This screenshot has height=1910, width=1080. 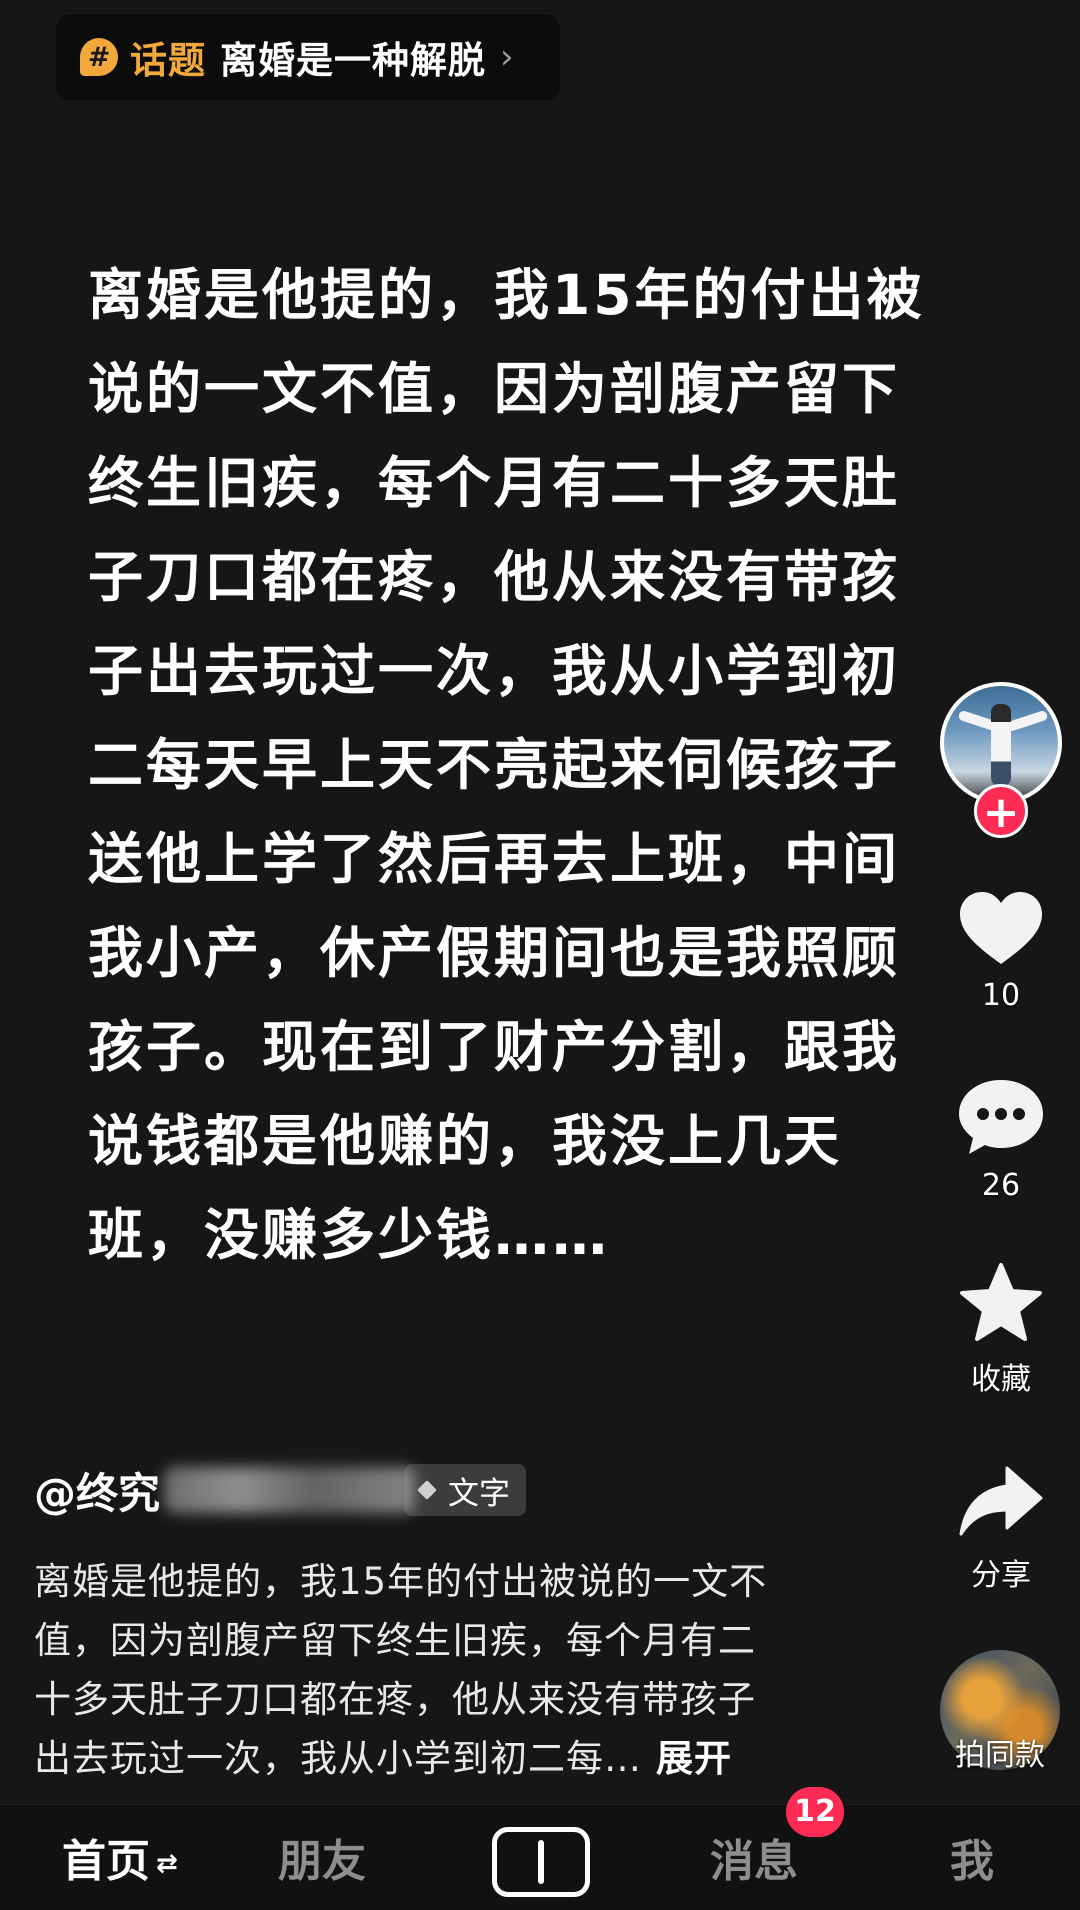 I want to click on avatar-figure-arm, so click(x=1027, y=721).